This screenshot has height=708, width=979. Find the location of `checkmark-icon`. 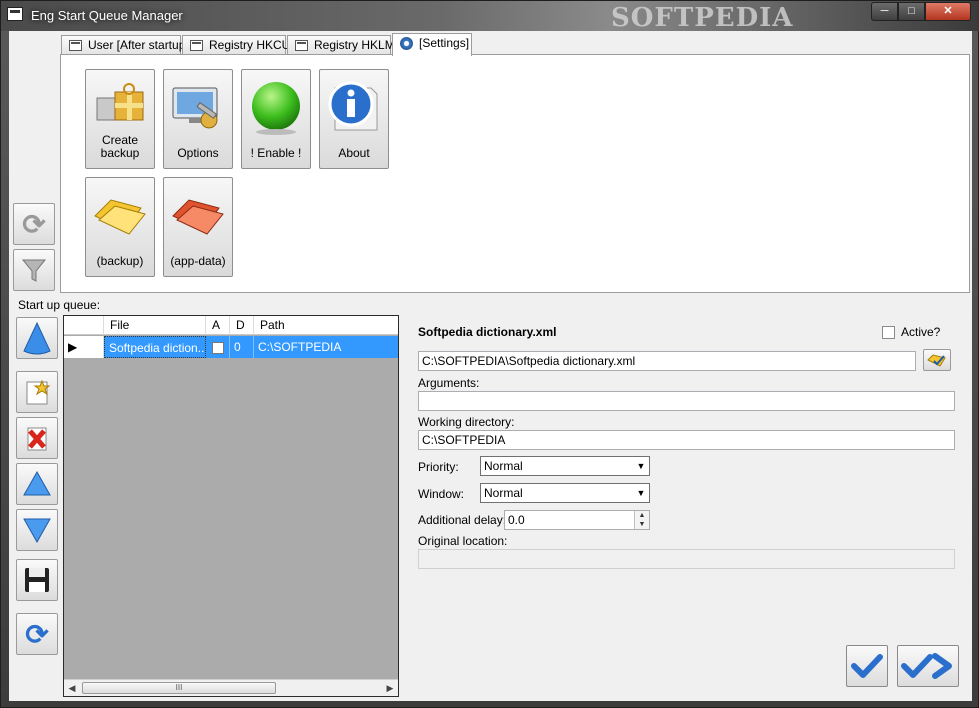

checkmark-icon is located at coordinates (867, 666).